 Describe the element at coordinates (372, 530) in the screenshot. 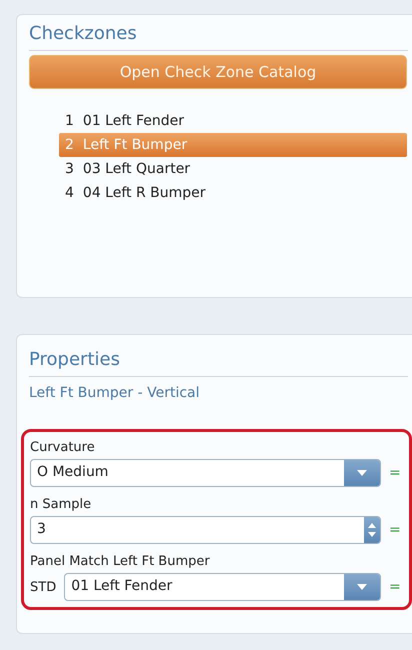

I see `up-down-arrows-icon` at that location.